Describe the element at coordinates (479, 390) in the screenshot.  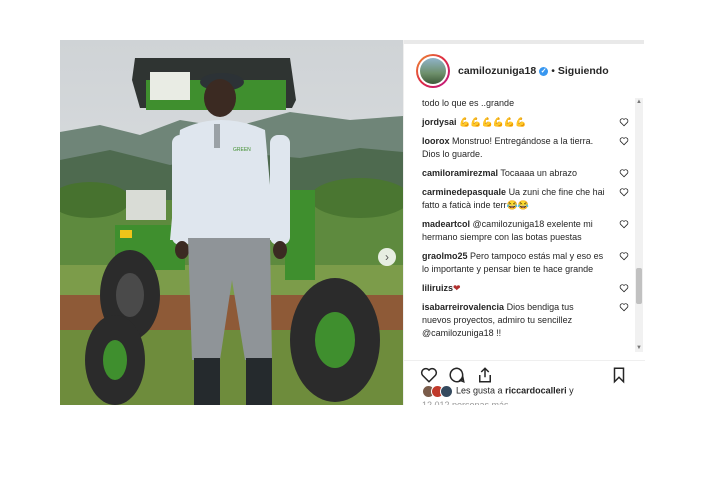
I see `likes-prefix: Les gusta a` at that location.